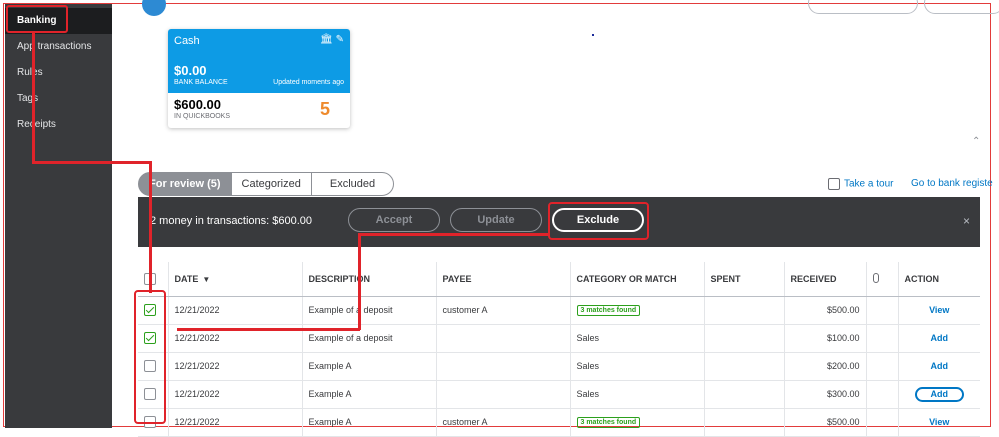 The height and width of the screenshot is (437, 999). What do you see at coordinates (186, 278) in the screenshot?
I see `date-header-label: DATE` at bounding box center [186, 278].